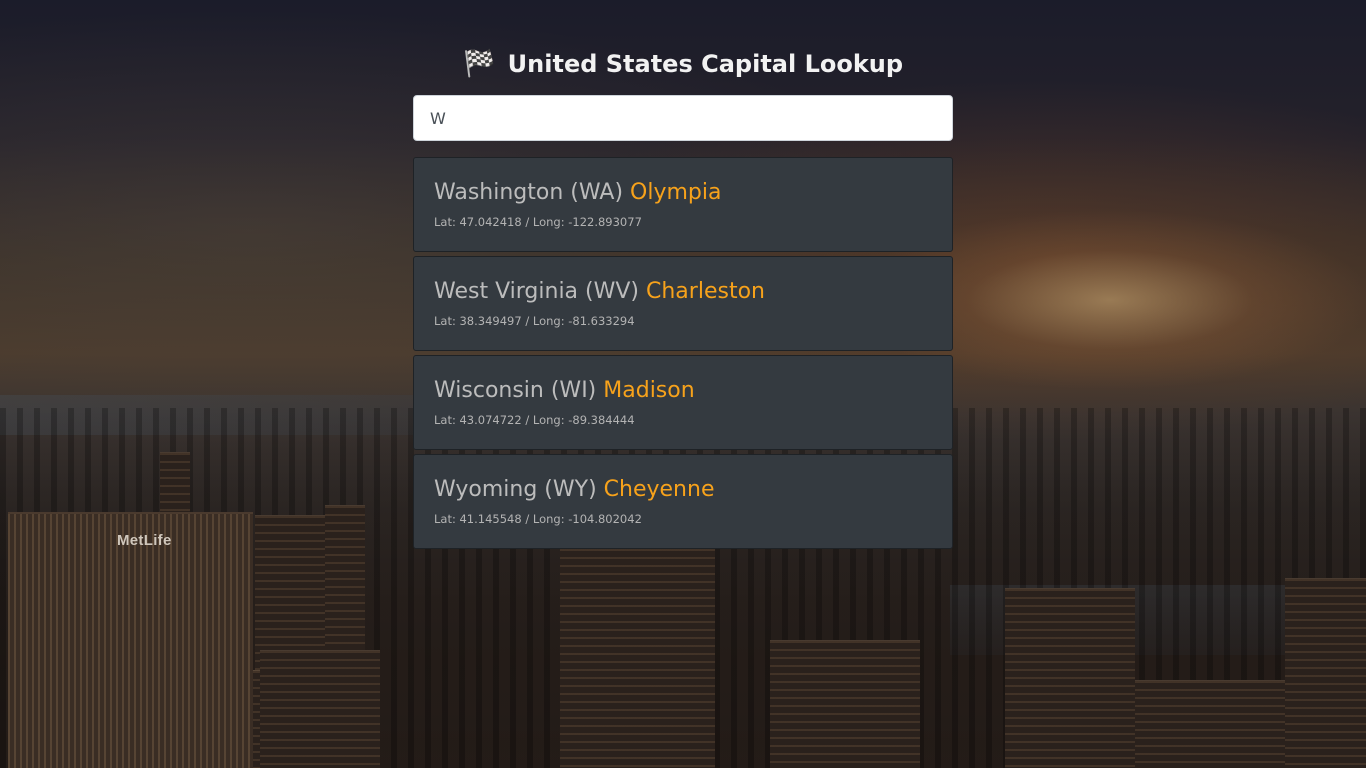 Image resolution: width=1366 pixels, height=768 pixels. What do you see at coordinates (538, 222) in the screenshot?
I see `coordinates: Lat: 47.042418 / Long: -122.893077` at bounding box center [538, 222].